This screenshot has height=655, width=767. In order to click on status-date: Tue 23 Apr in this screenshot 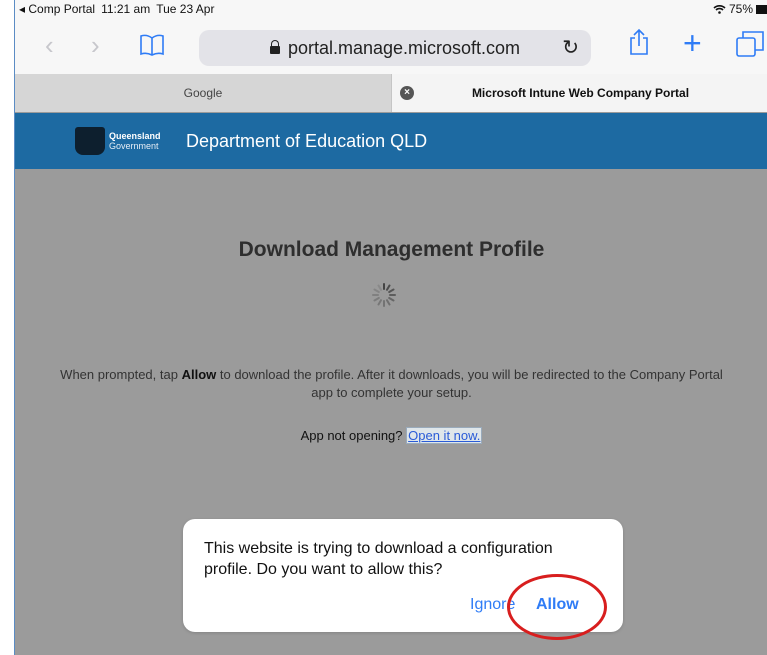, I will do `click(185, 9)`.